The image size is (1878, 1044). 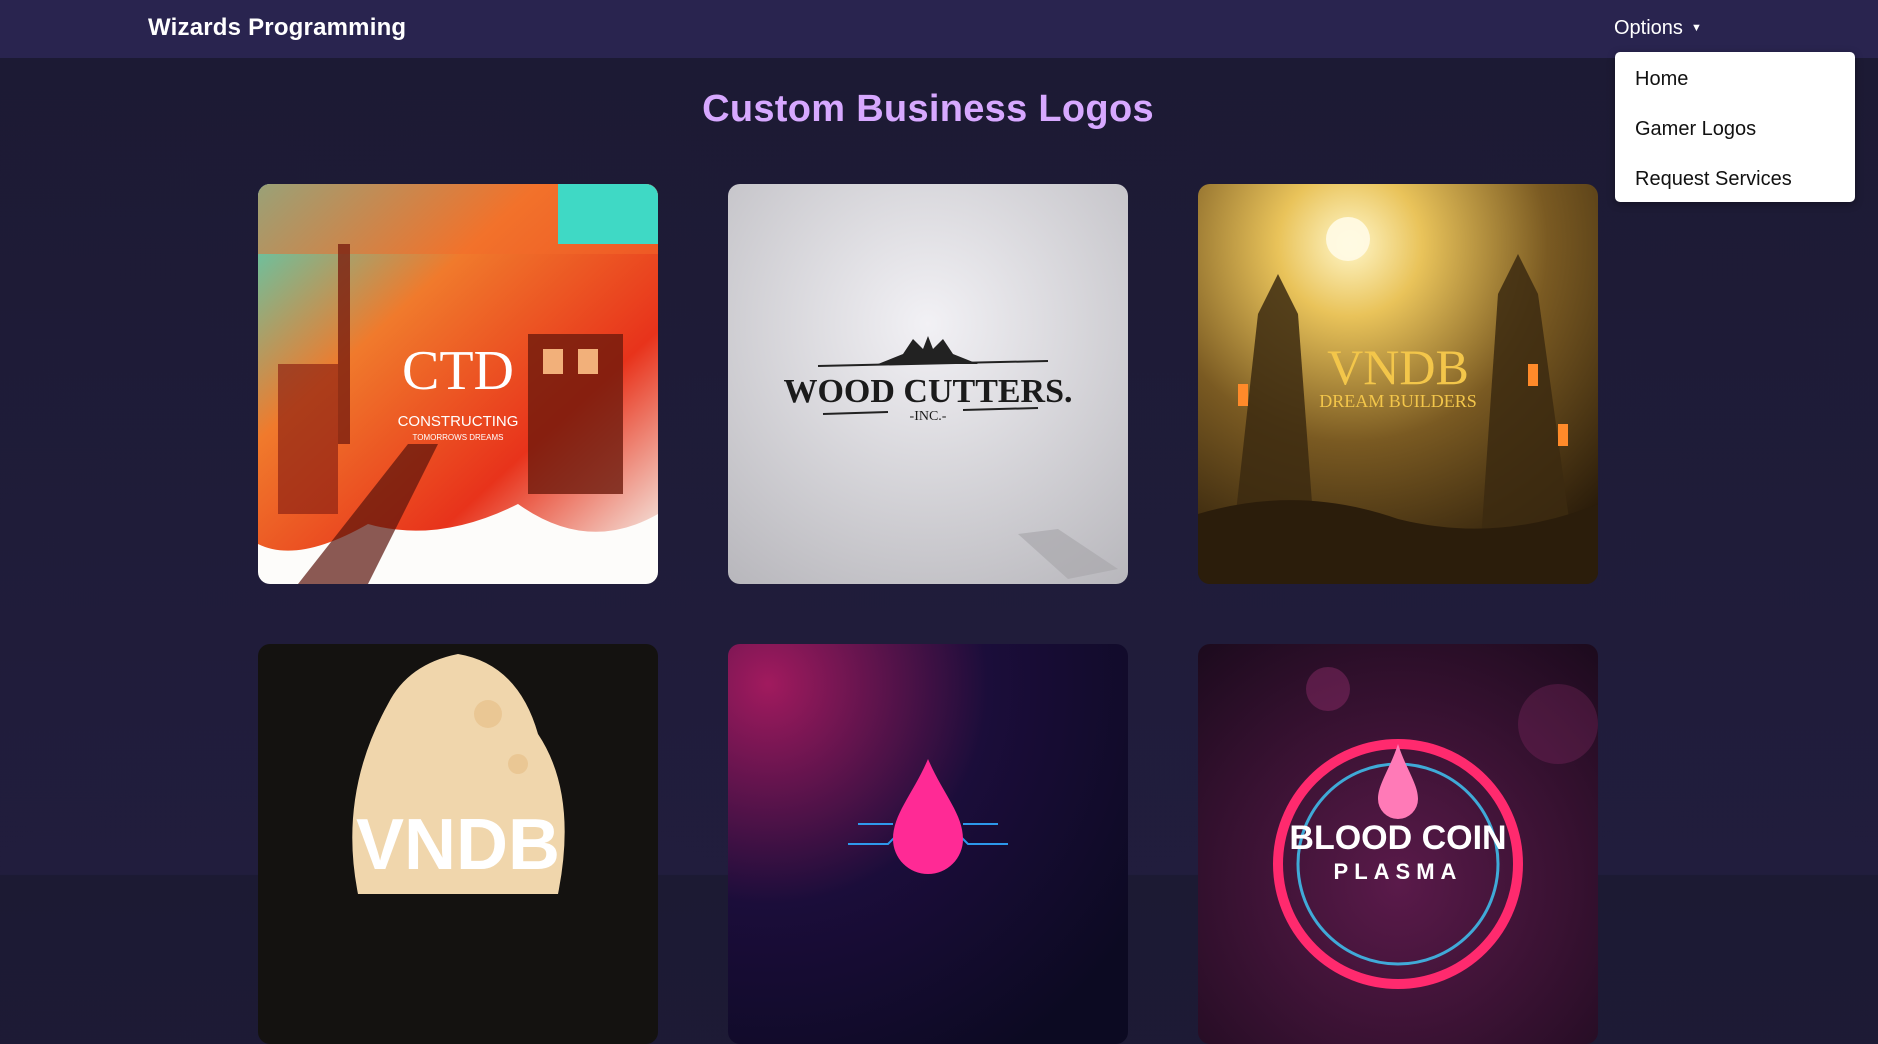 I want to click on logo-card-droplet, so click(x=928, y=844).